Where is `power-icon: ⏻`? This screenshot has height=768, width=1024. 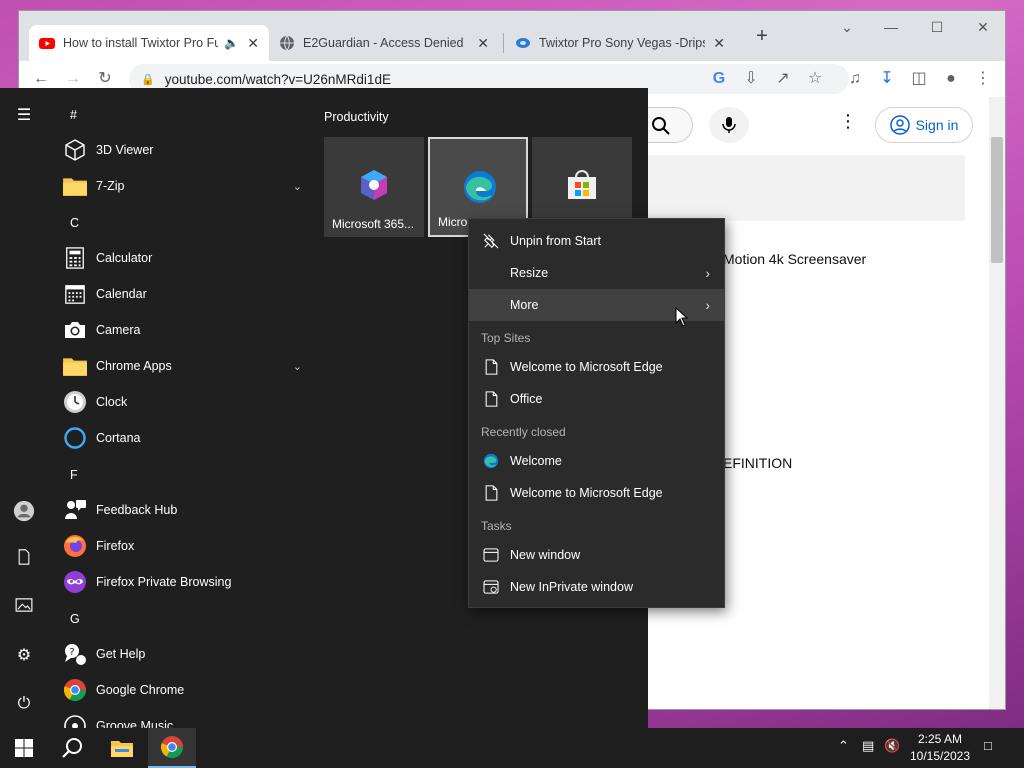
power-icon: ⏻ is located at coordinates (24, 704).